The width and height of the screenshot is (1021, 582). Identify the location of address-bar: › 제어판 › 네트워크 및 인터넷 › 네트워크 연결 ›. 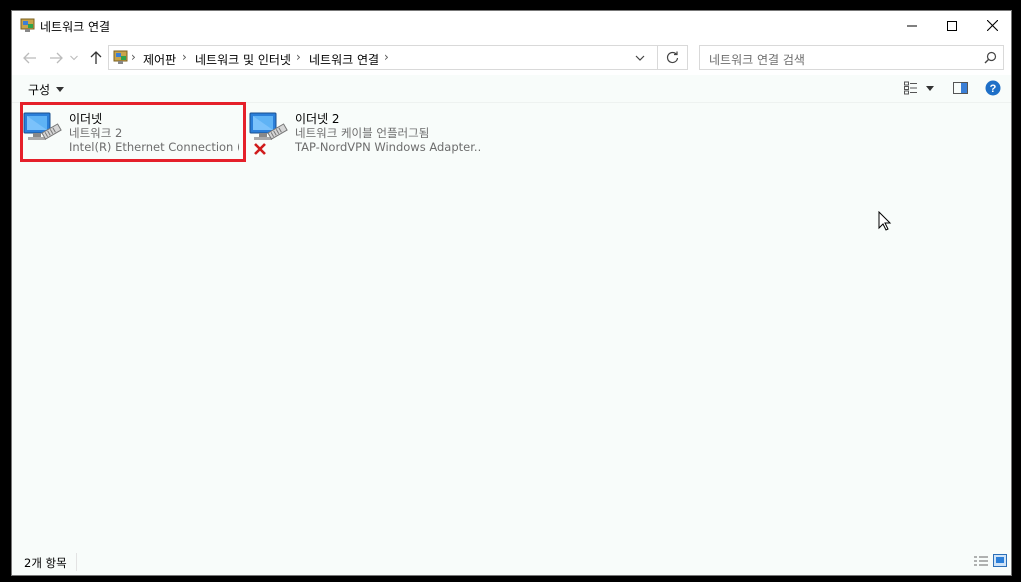
(398, 57).